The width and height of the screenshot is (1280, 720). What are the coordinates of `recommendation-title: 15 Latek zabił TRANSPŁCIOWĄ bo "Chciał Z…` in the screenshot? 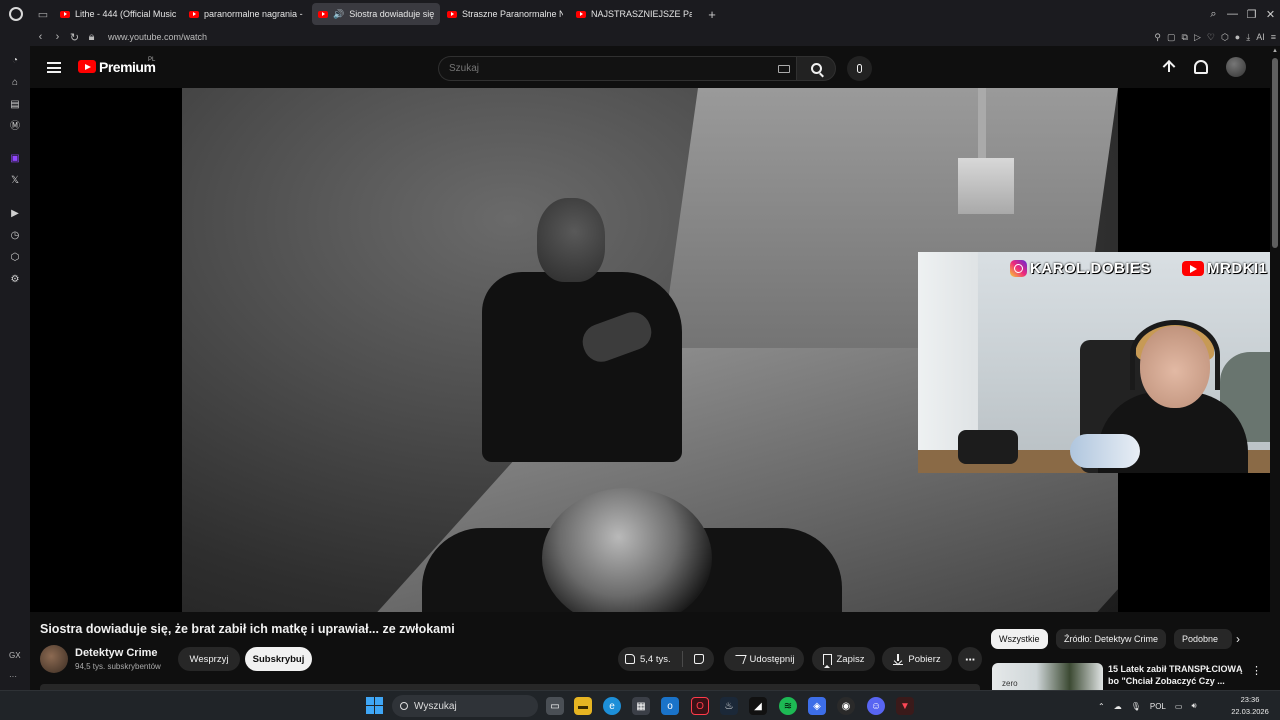 It's located at (1178, 675).